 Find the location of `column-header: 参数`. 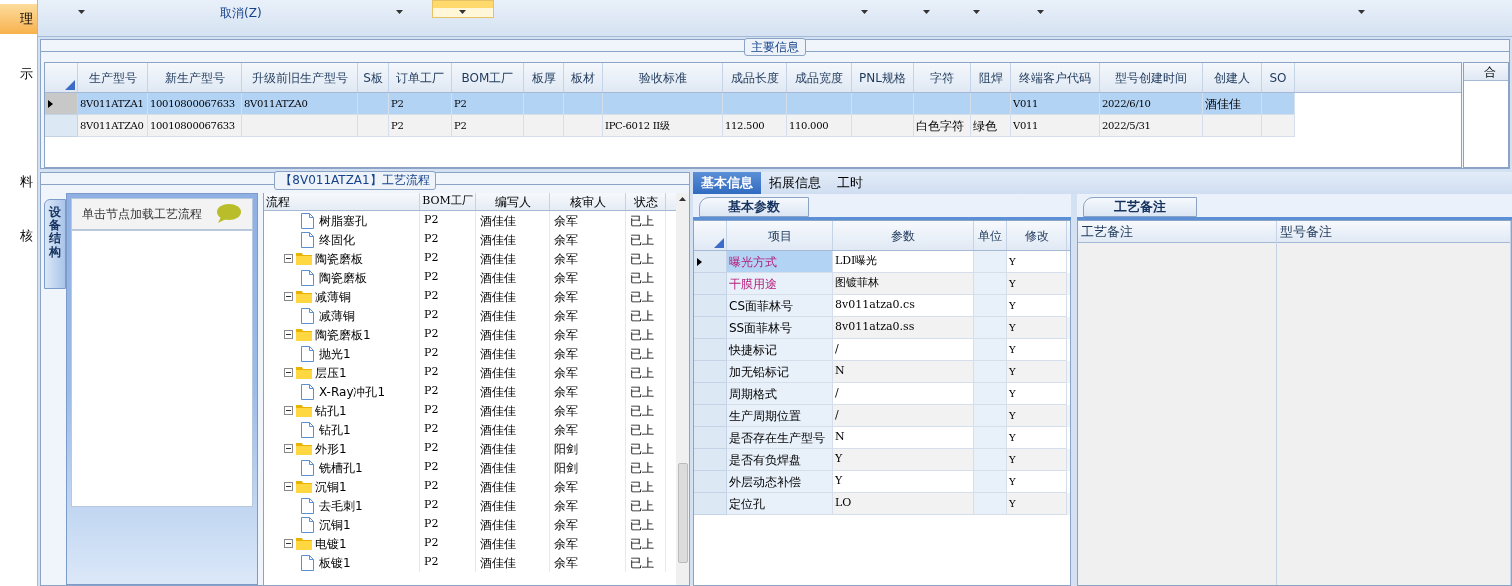

column-header: 参数 is located at coordinates (903, 235).